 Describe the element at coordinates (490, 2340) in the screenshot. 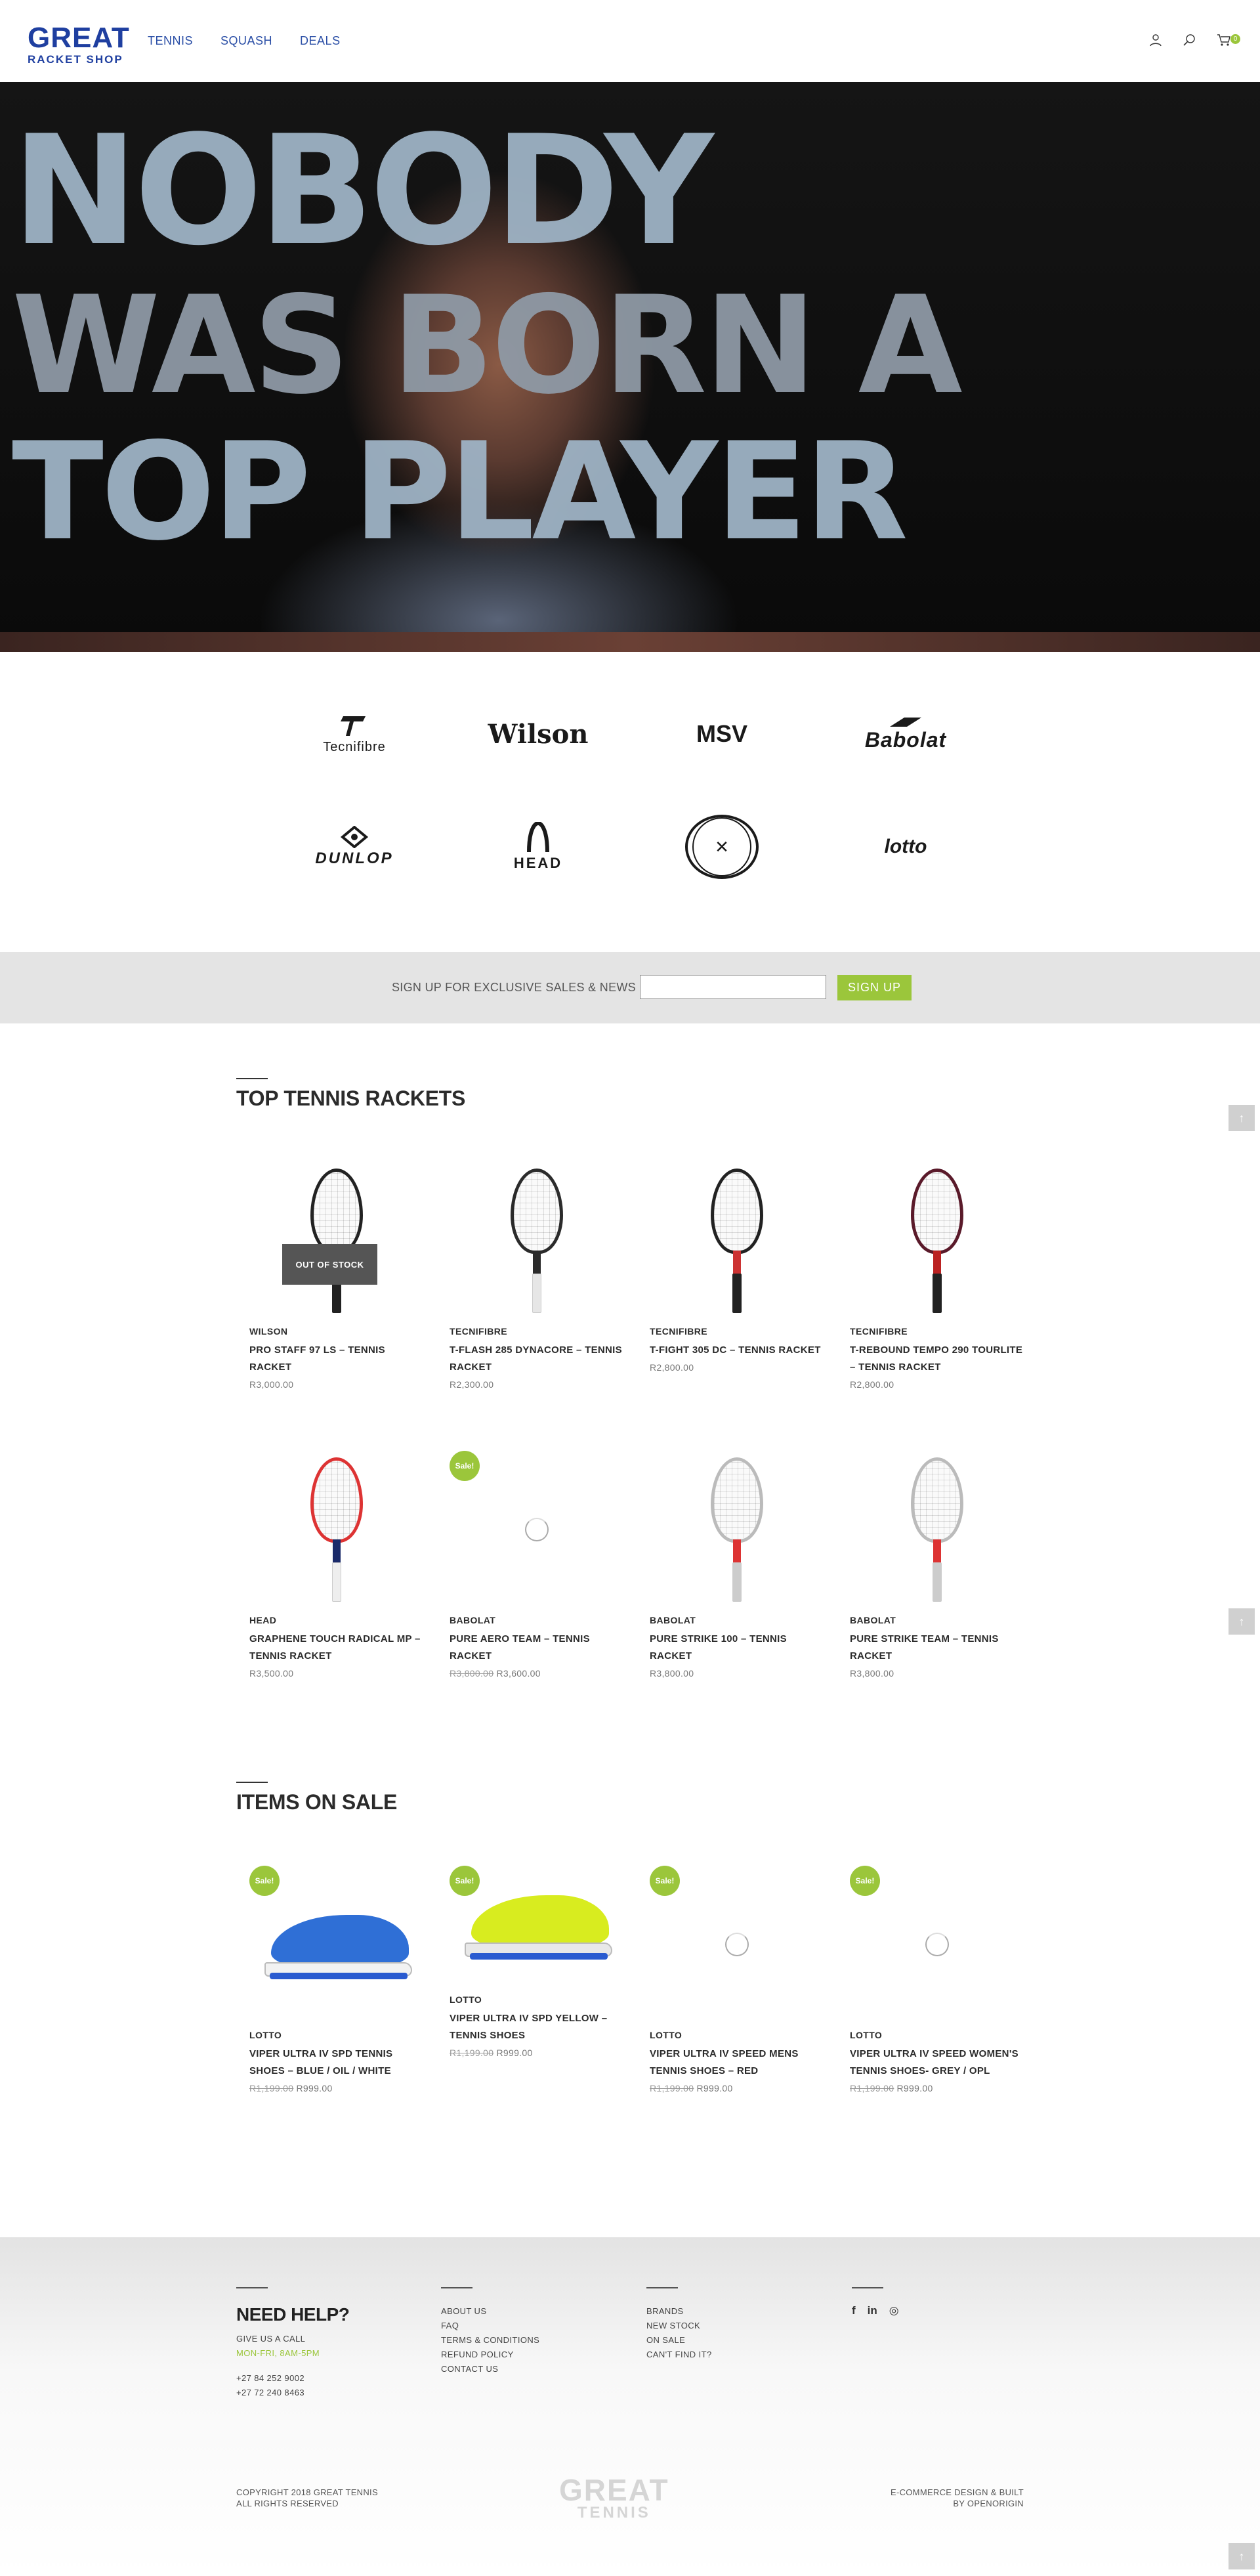

I see `footer-link-terms: TERMS & CONDITIONS` at that location.